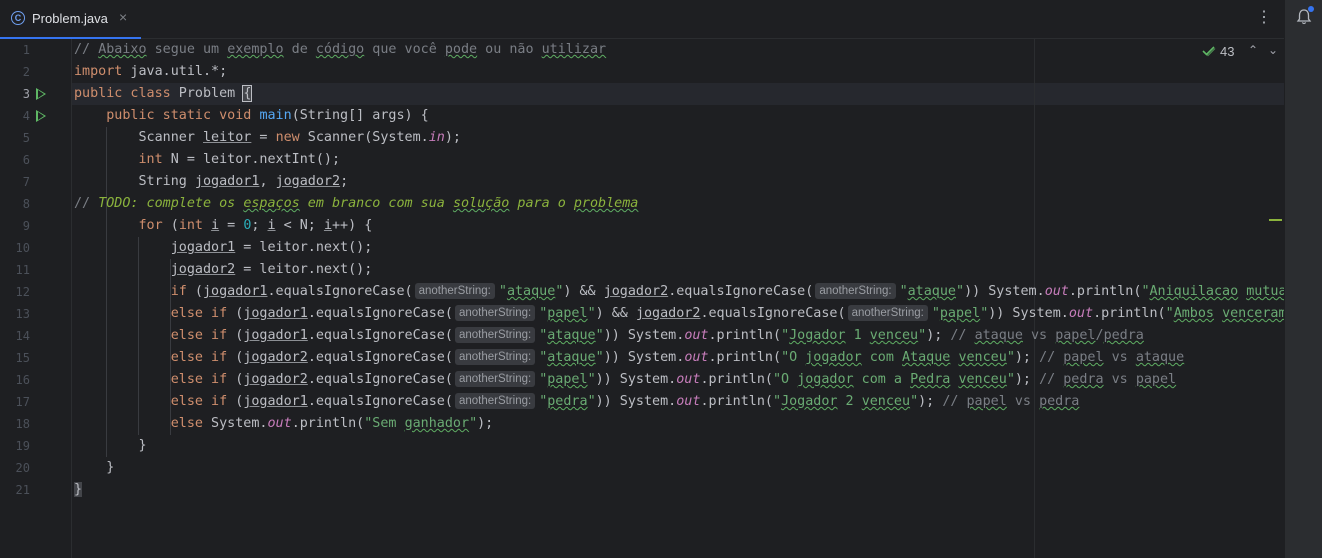  I want to click on line-number: 1, so click(26, 50).